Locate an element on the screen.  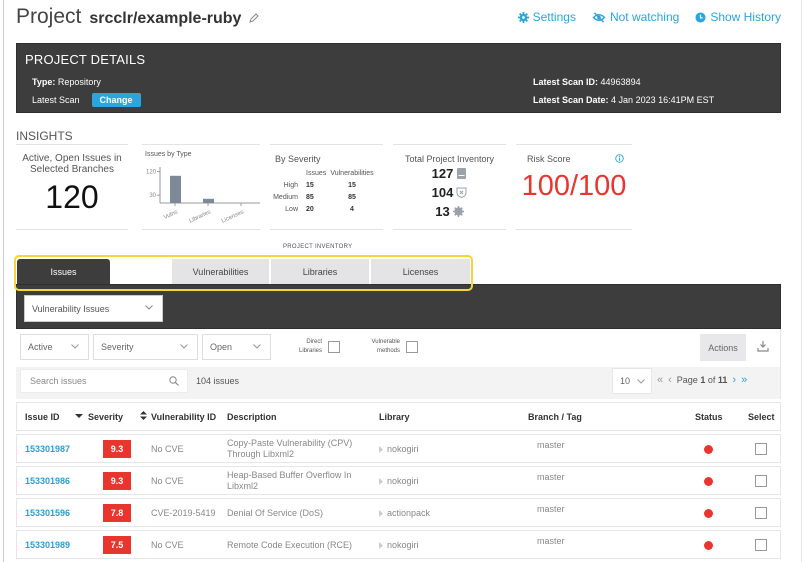
clock-icon is located at coordinates (700, 17).